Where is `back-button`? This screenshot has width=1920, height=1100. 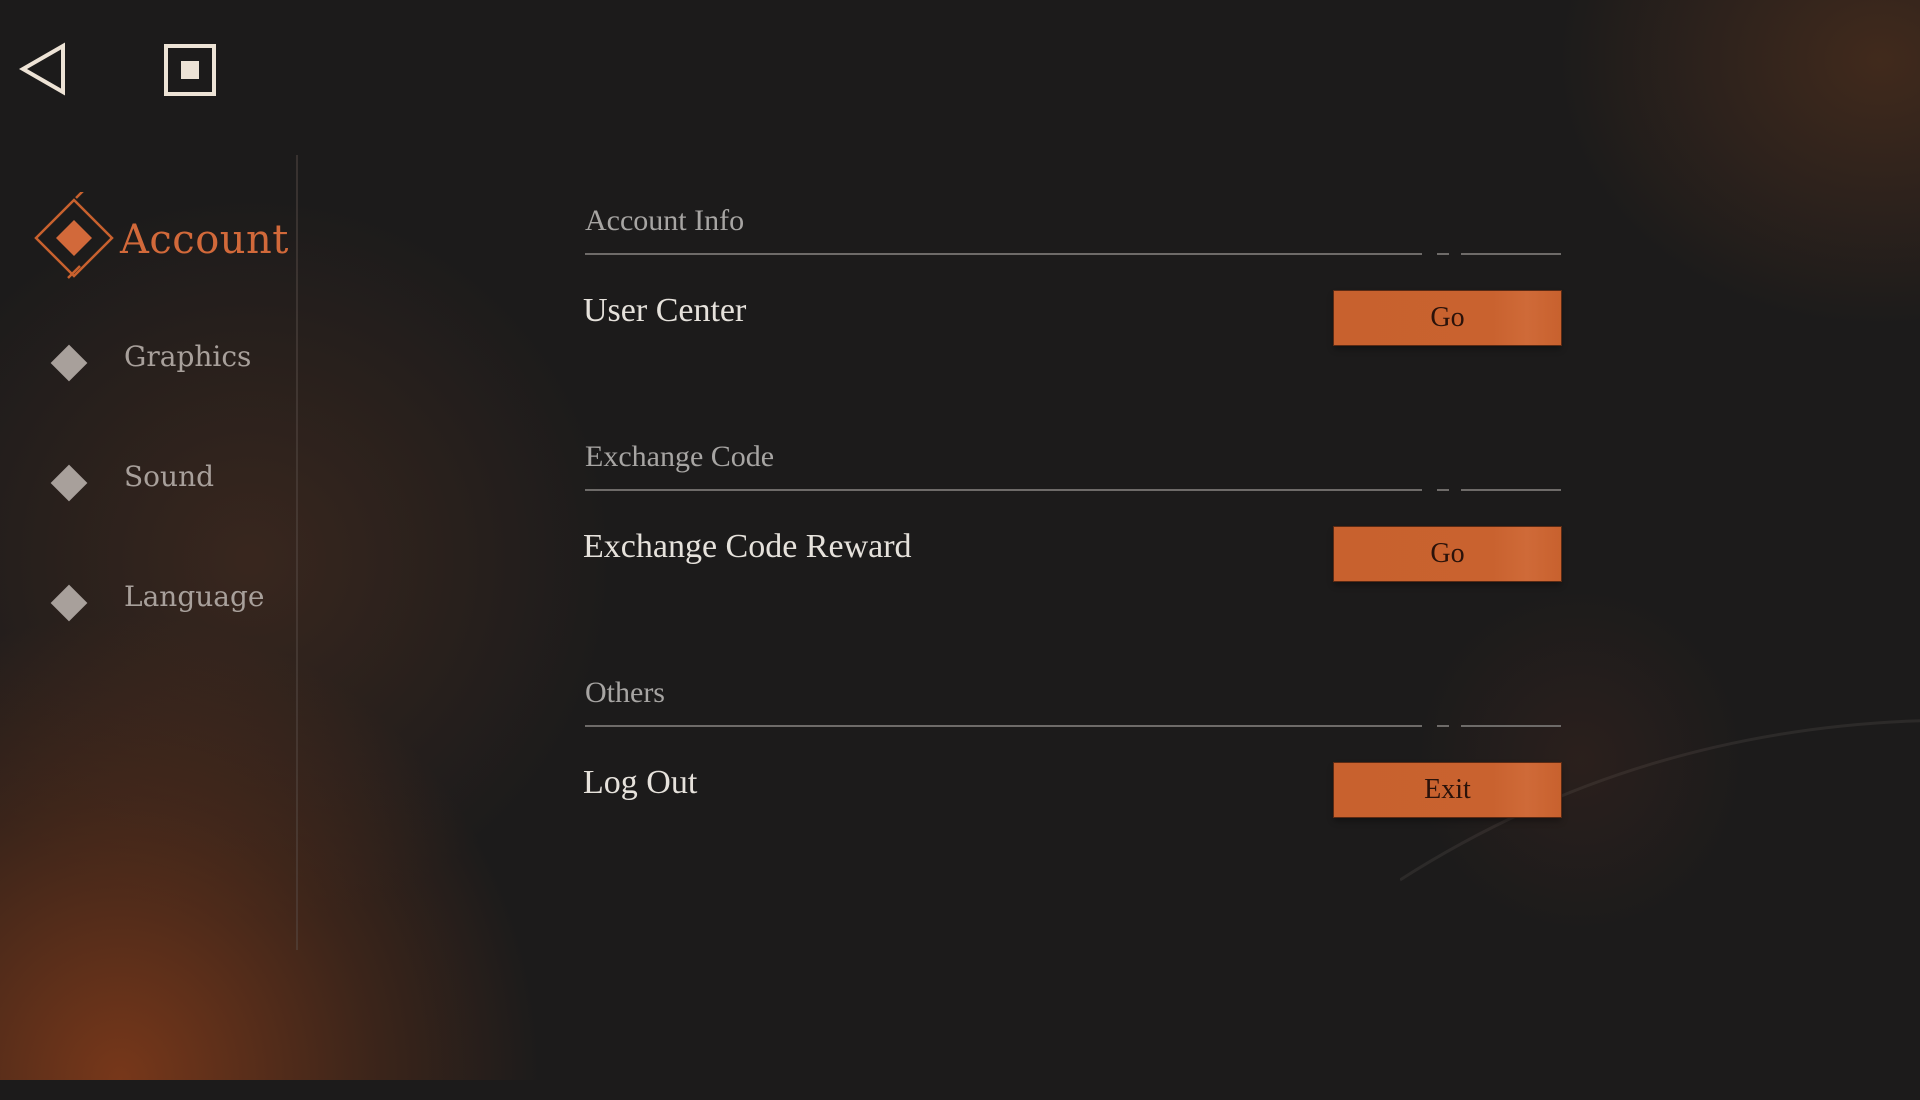 back-button is located at coordinates (43, 69).